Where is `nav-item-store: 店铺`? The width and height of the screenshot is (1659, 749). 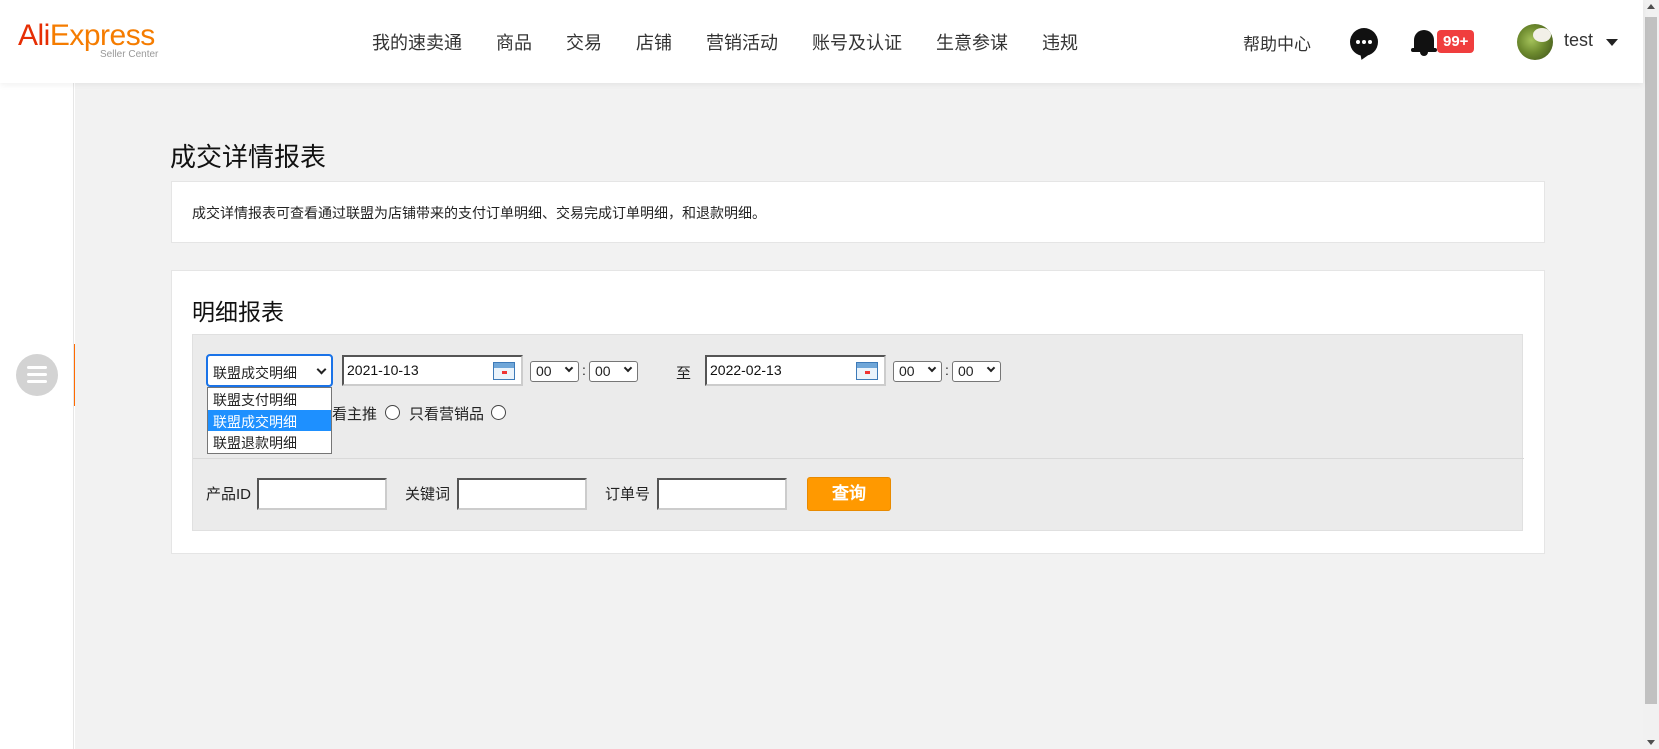 nav-item-store: 店铺 is located at coordinates (654, 42).